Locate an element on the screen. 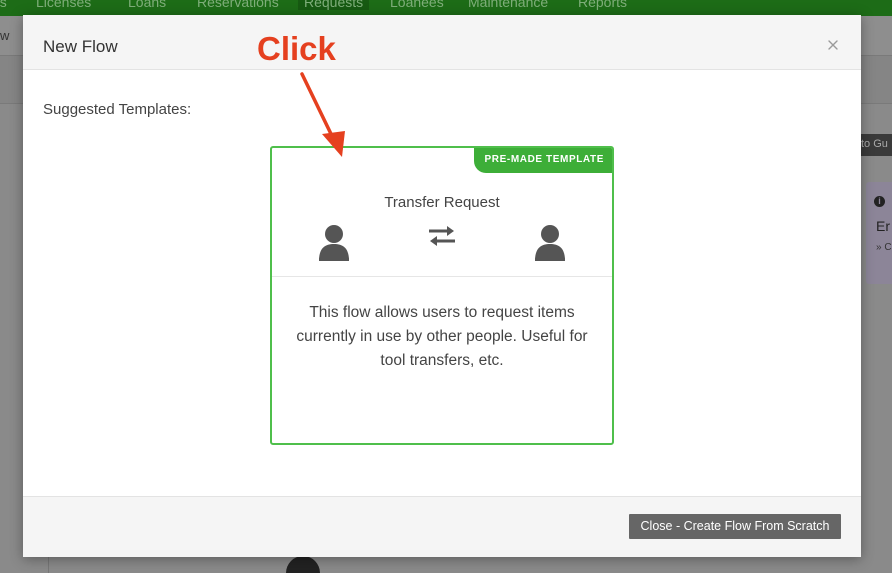  nav-item: Reservations is located at coordinates (238, 5).